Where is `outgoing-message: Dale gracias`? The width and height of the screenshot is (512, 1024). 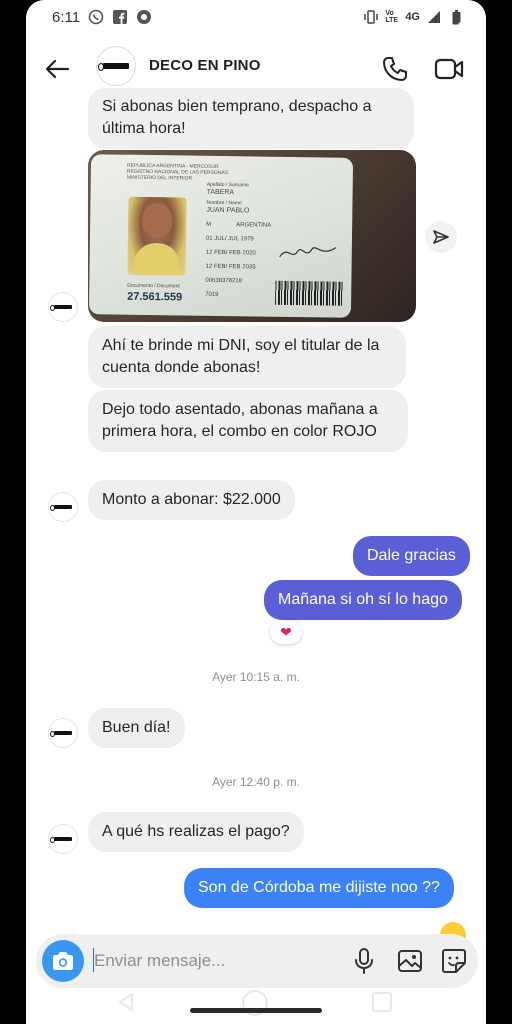 outgoing-message: Dale gracias is located at coordinates (411, 556).